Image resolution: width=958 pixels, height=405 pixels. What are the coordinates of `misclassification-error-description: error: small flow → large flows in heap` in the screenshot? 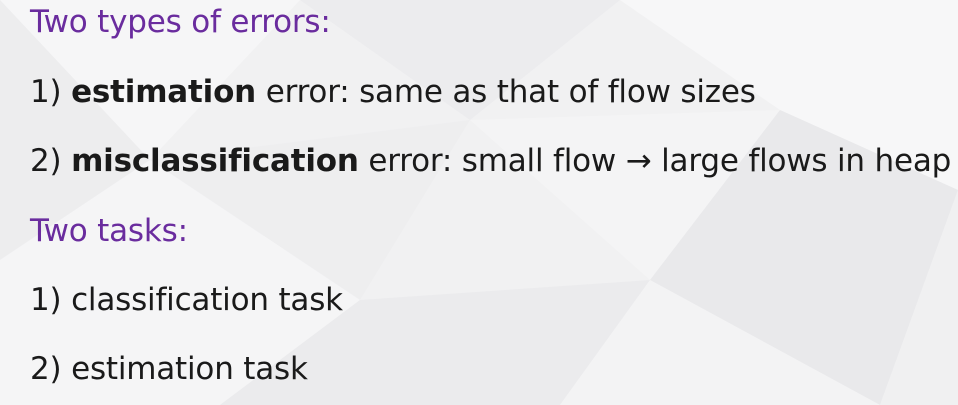 It's located at (655, 161).